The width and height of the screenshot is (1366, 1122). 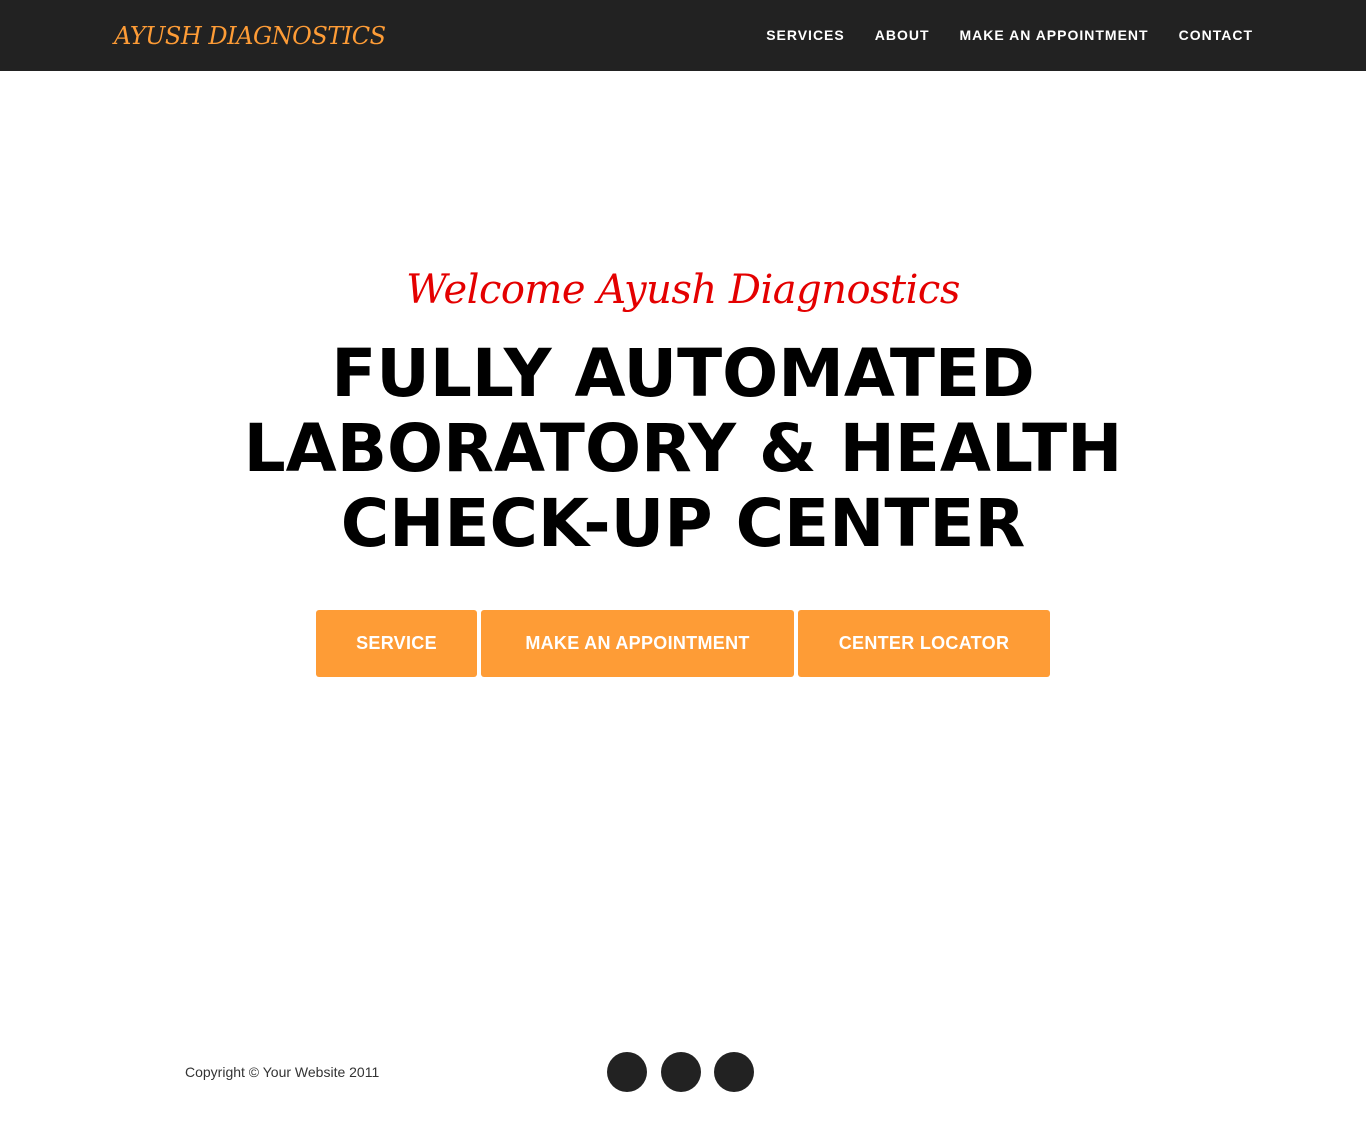 I want to click on nav-link-make-appointment: MAKE AN APPOINTMENT, so click(x=1054, y=35).